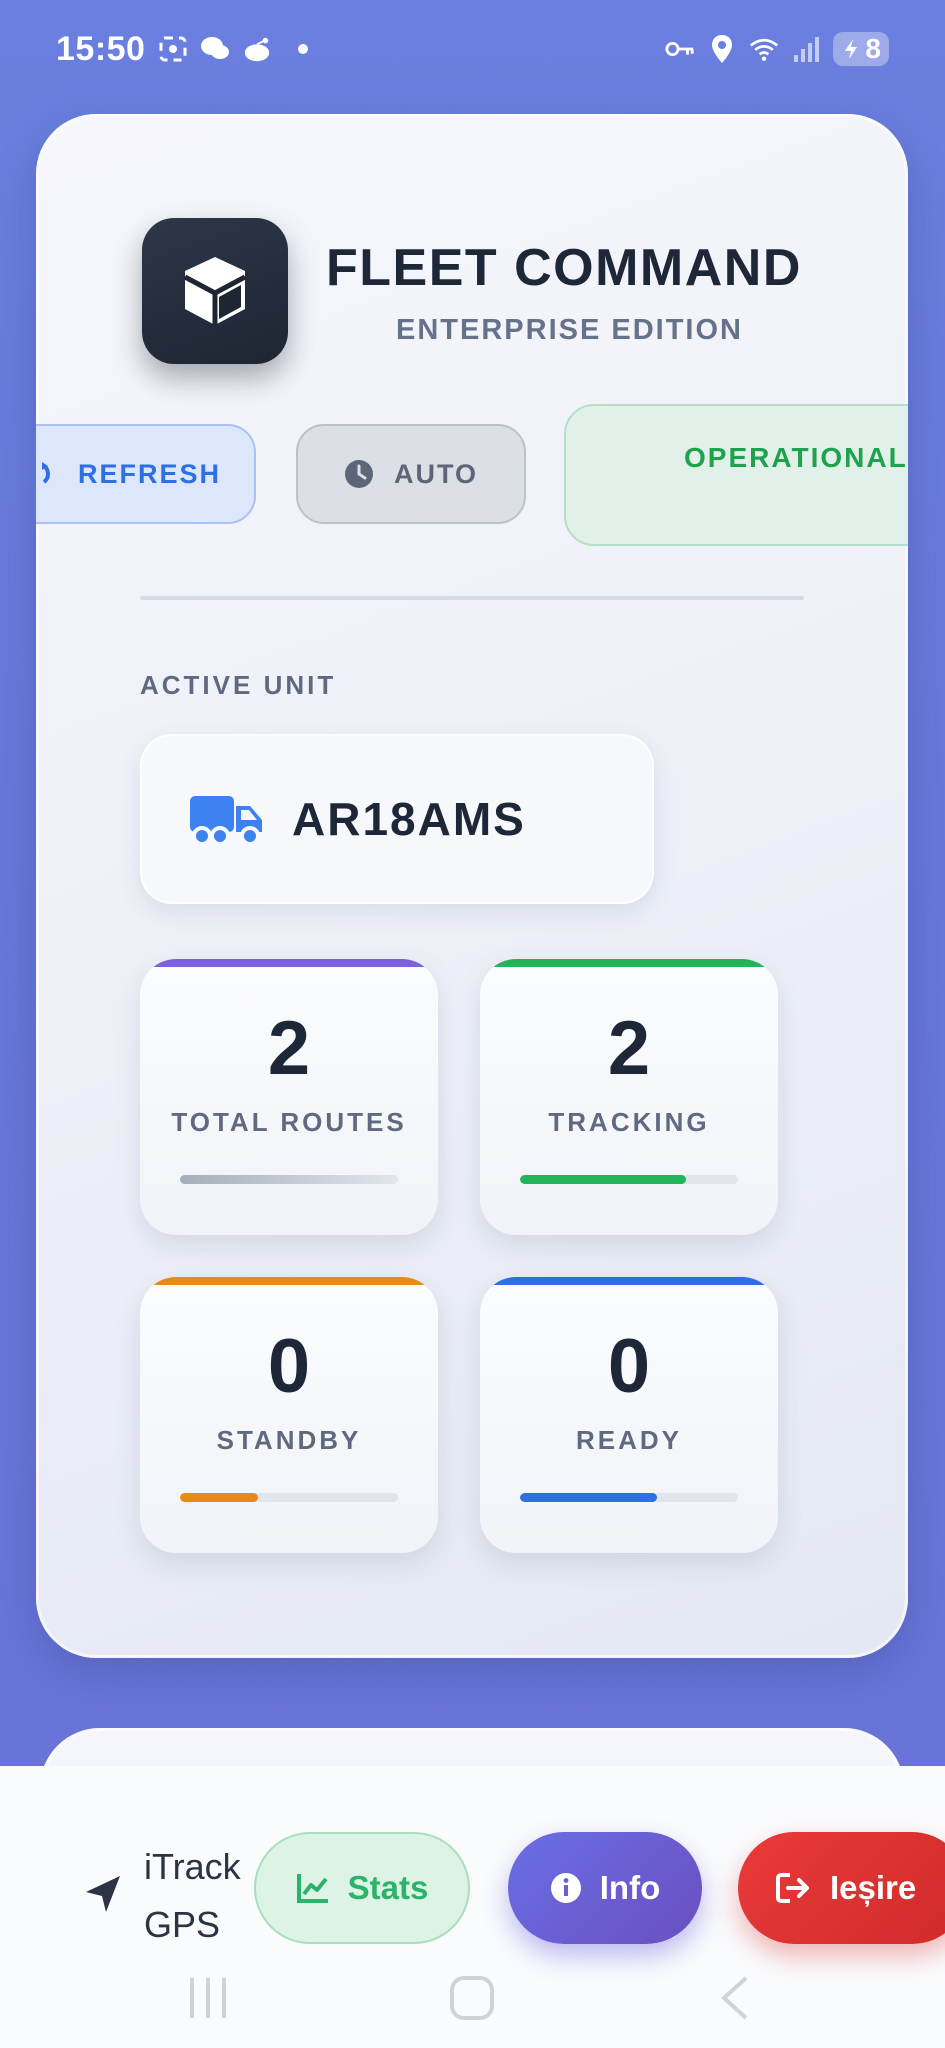  What do you see at coordinates (215, 49) in the screenshot?
I see `chat-icon` at bounding box center [215, 49].